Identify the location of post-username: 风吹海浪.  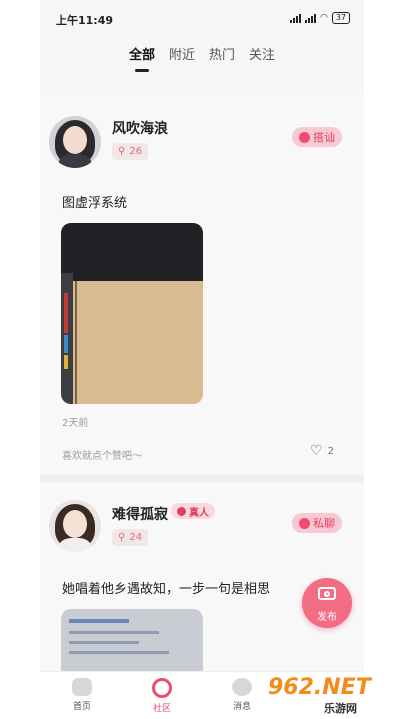
(140, 128).